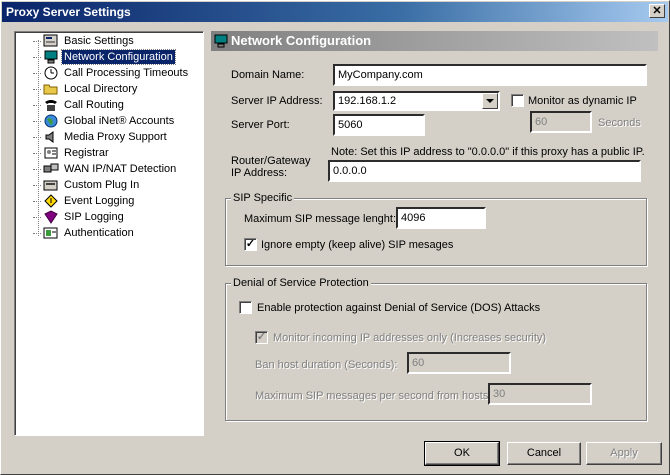 The image size is (670, 475). Describe the element at coordinates (301, 40) in the screenshot. I see `panel-title: Network Configuration` at that location.